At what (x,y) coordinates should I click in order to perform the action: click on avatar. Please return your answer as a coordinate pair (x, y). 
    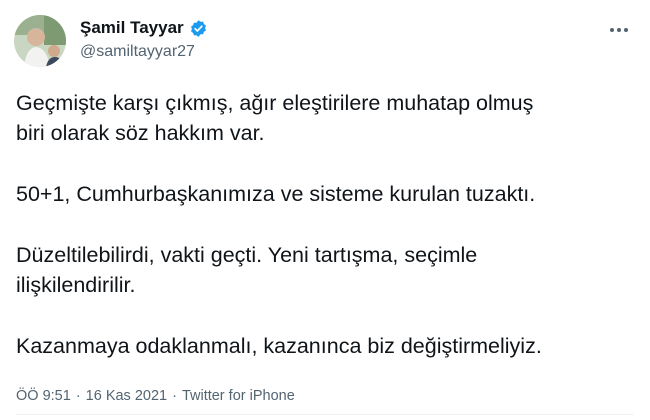
    Looking at the image, I should click on (40, 41).